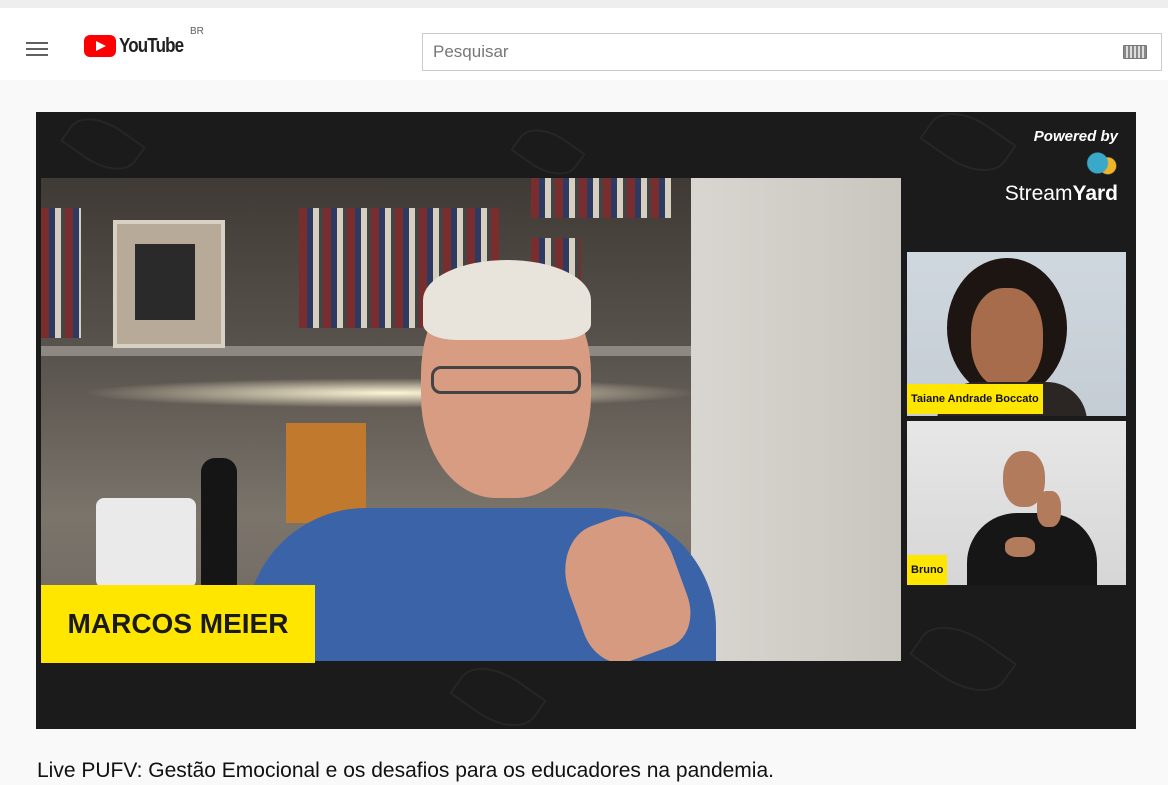 This screenshot has width=1168, height=785. I want to click on speaker-hair, so click(507, 300).